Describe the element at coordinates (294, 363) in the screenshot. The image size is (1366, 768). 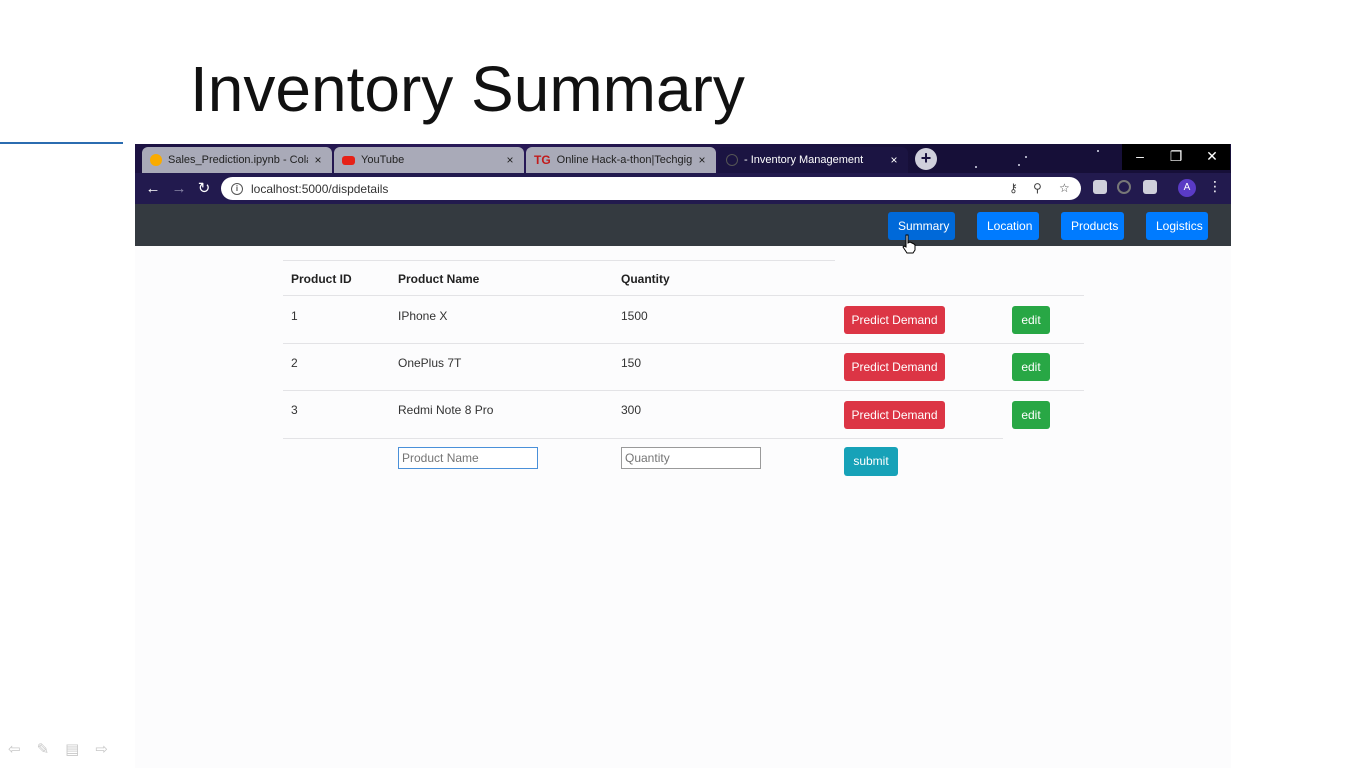
I see `cell-product-id: 2` at that location.